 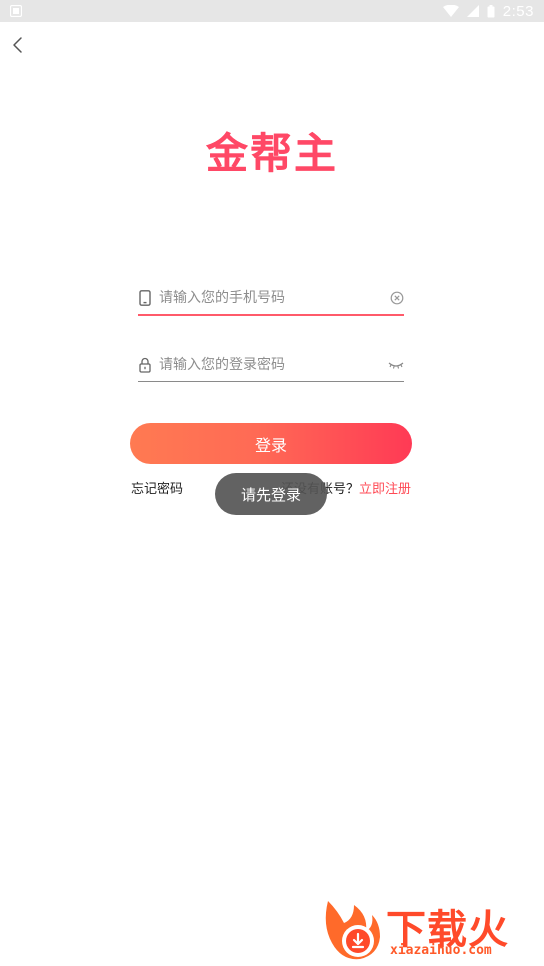 What do you see at coordinates (145, 365) in the screenshot?
I see `lock-icon` at bounding box center [145, 365].